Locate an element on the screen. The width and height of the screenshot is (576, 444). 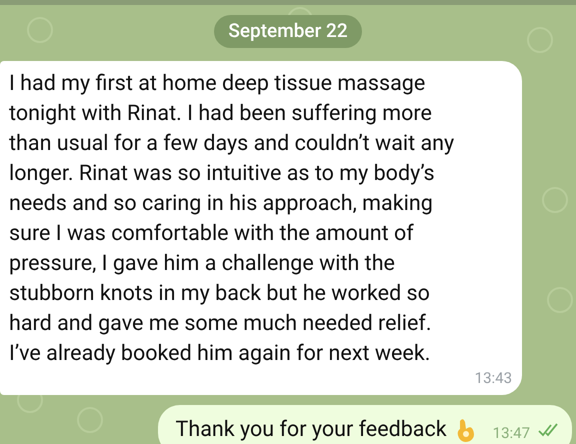
message-time: 13:43 is located at coordinates (493, 378).